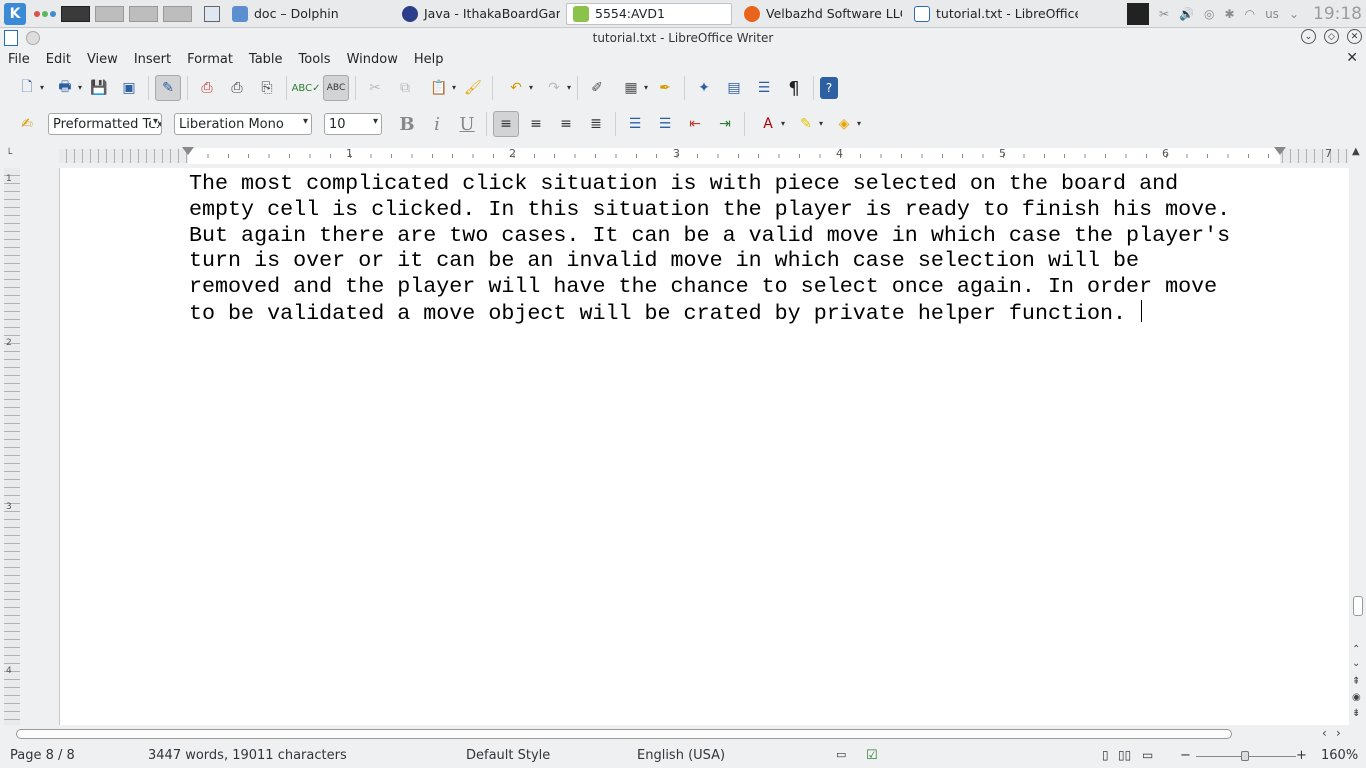 The image size is (1366, 768). Describe the element at coordinates (102, 59) in the screenshot. I see `menu-view: View` at that location.